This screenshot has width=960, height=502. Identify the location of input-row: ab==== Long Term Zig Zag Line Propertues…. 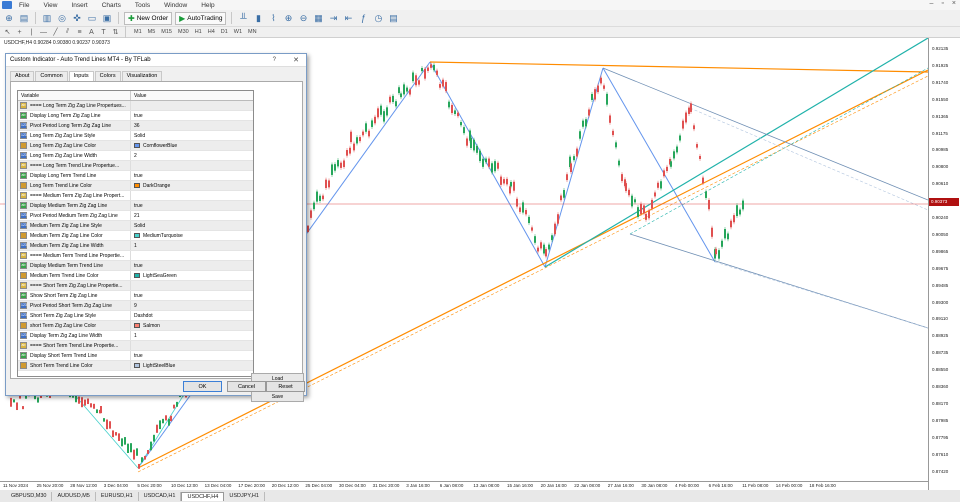
(135, 106).